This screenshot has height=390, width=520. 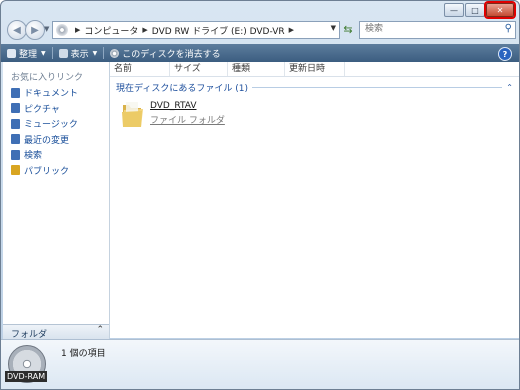 What do you see at coordinates (218, 30) in the screenshot?
I see `breadcrumb-dvd-drive: DVD RW ドライブ (E:) DVD-VR` at bounding box center [218, 30].